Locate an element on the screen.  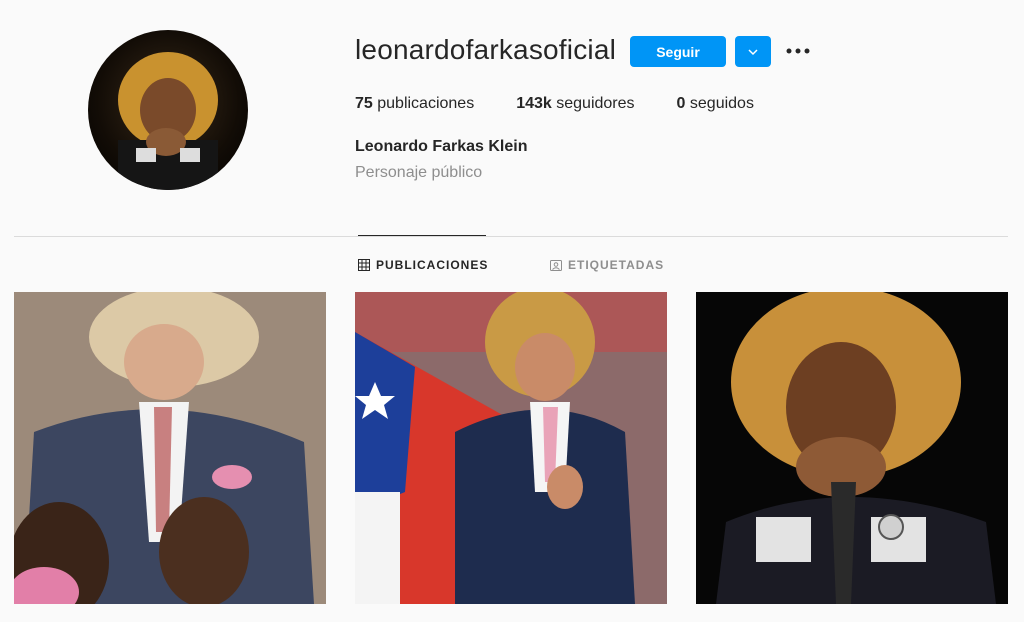
stat-label: publicaciones is located at coordinates (426, 103).